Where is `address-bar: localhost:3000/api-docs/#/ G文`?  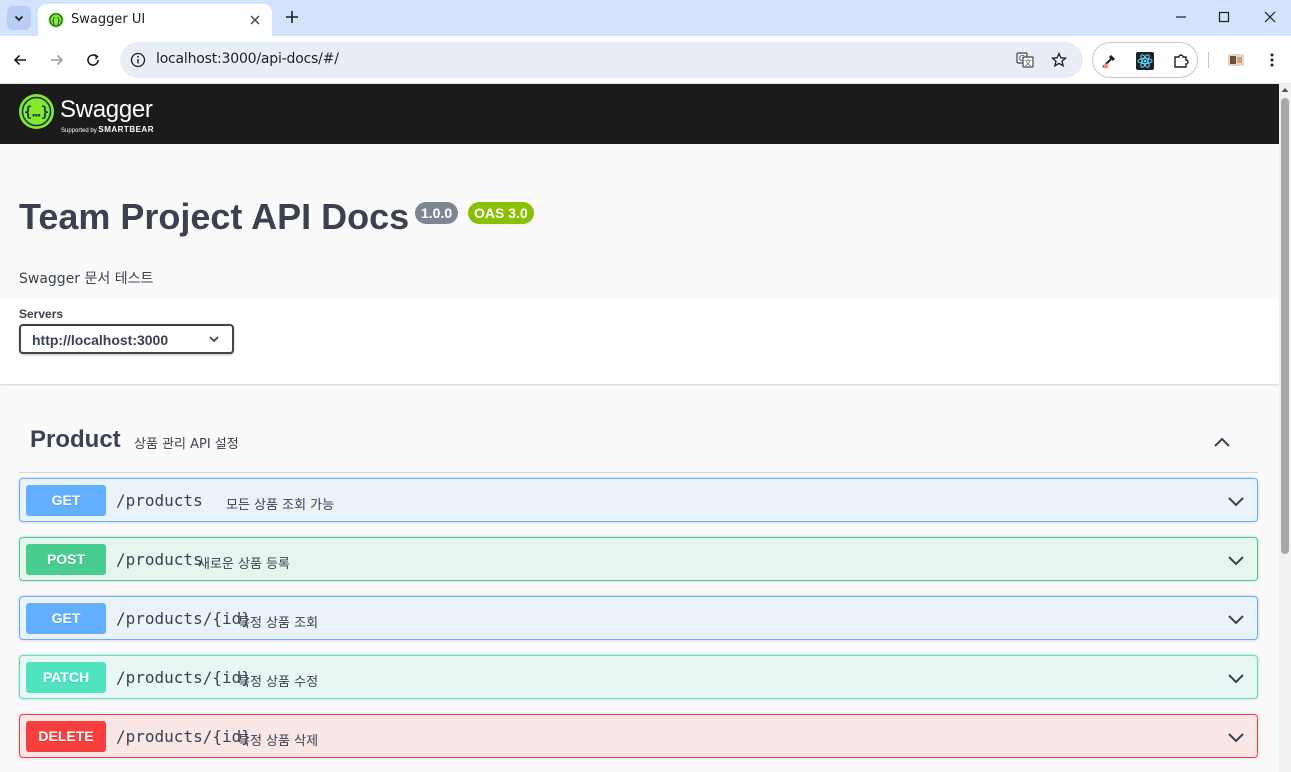
address-bar: localhost:3000/api-docs/#/ G文 is located at coordinates (601, 60).